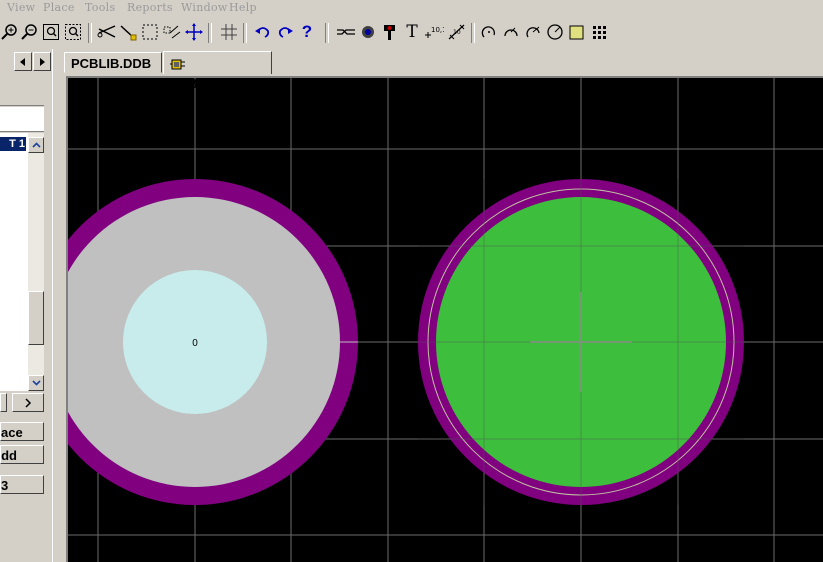  I want to click on tab-label: PCBLIB.LIB, so click(206, 83).